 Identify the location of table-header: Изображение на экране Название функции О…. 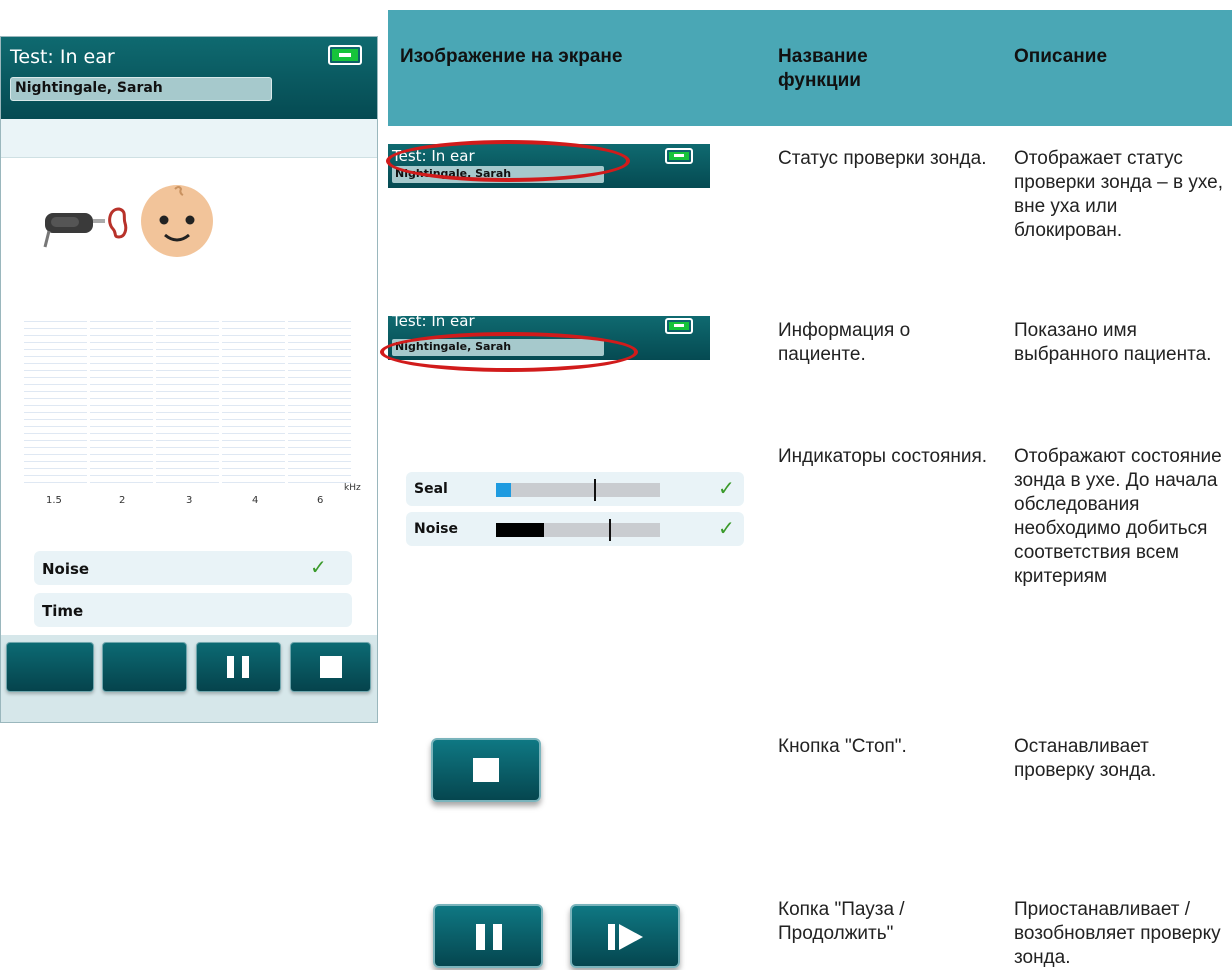
(810, 68).